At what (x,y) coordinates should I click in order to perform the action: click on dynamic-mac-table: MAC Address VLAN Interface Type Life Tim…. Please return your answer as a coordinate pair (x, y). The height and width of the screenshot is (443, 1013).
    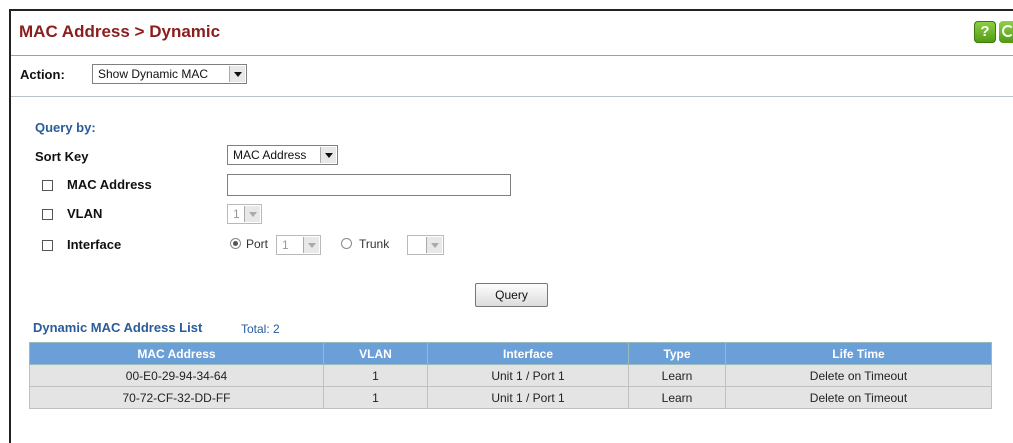
    Looking at the image, I should click on (510, 375).